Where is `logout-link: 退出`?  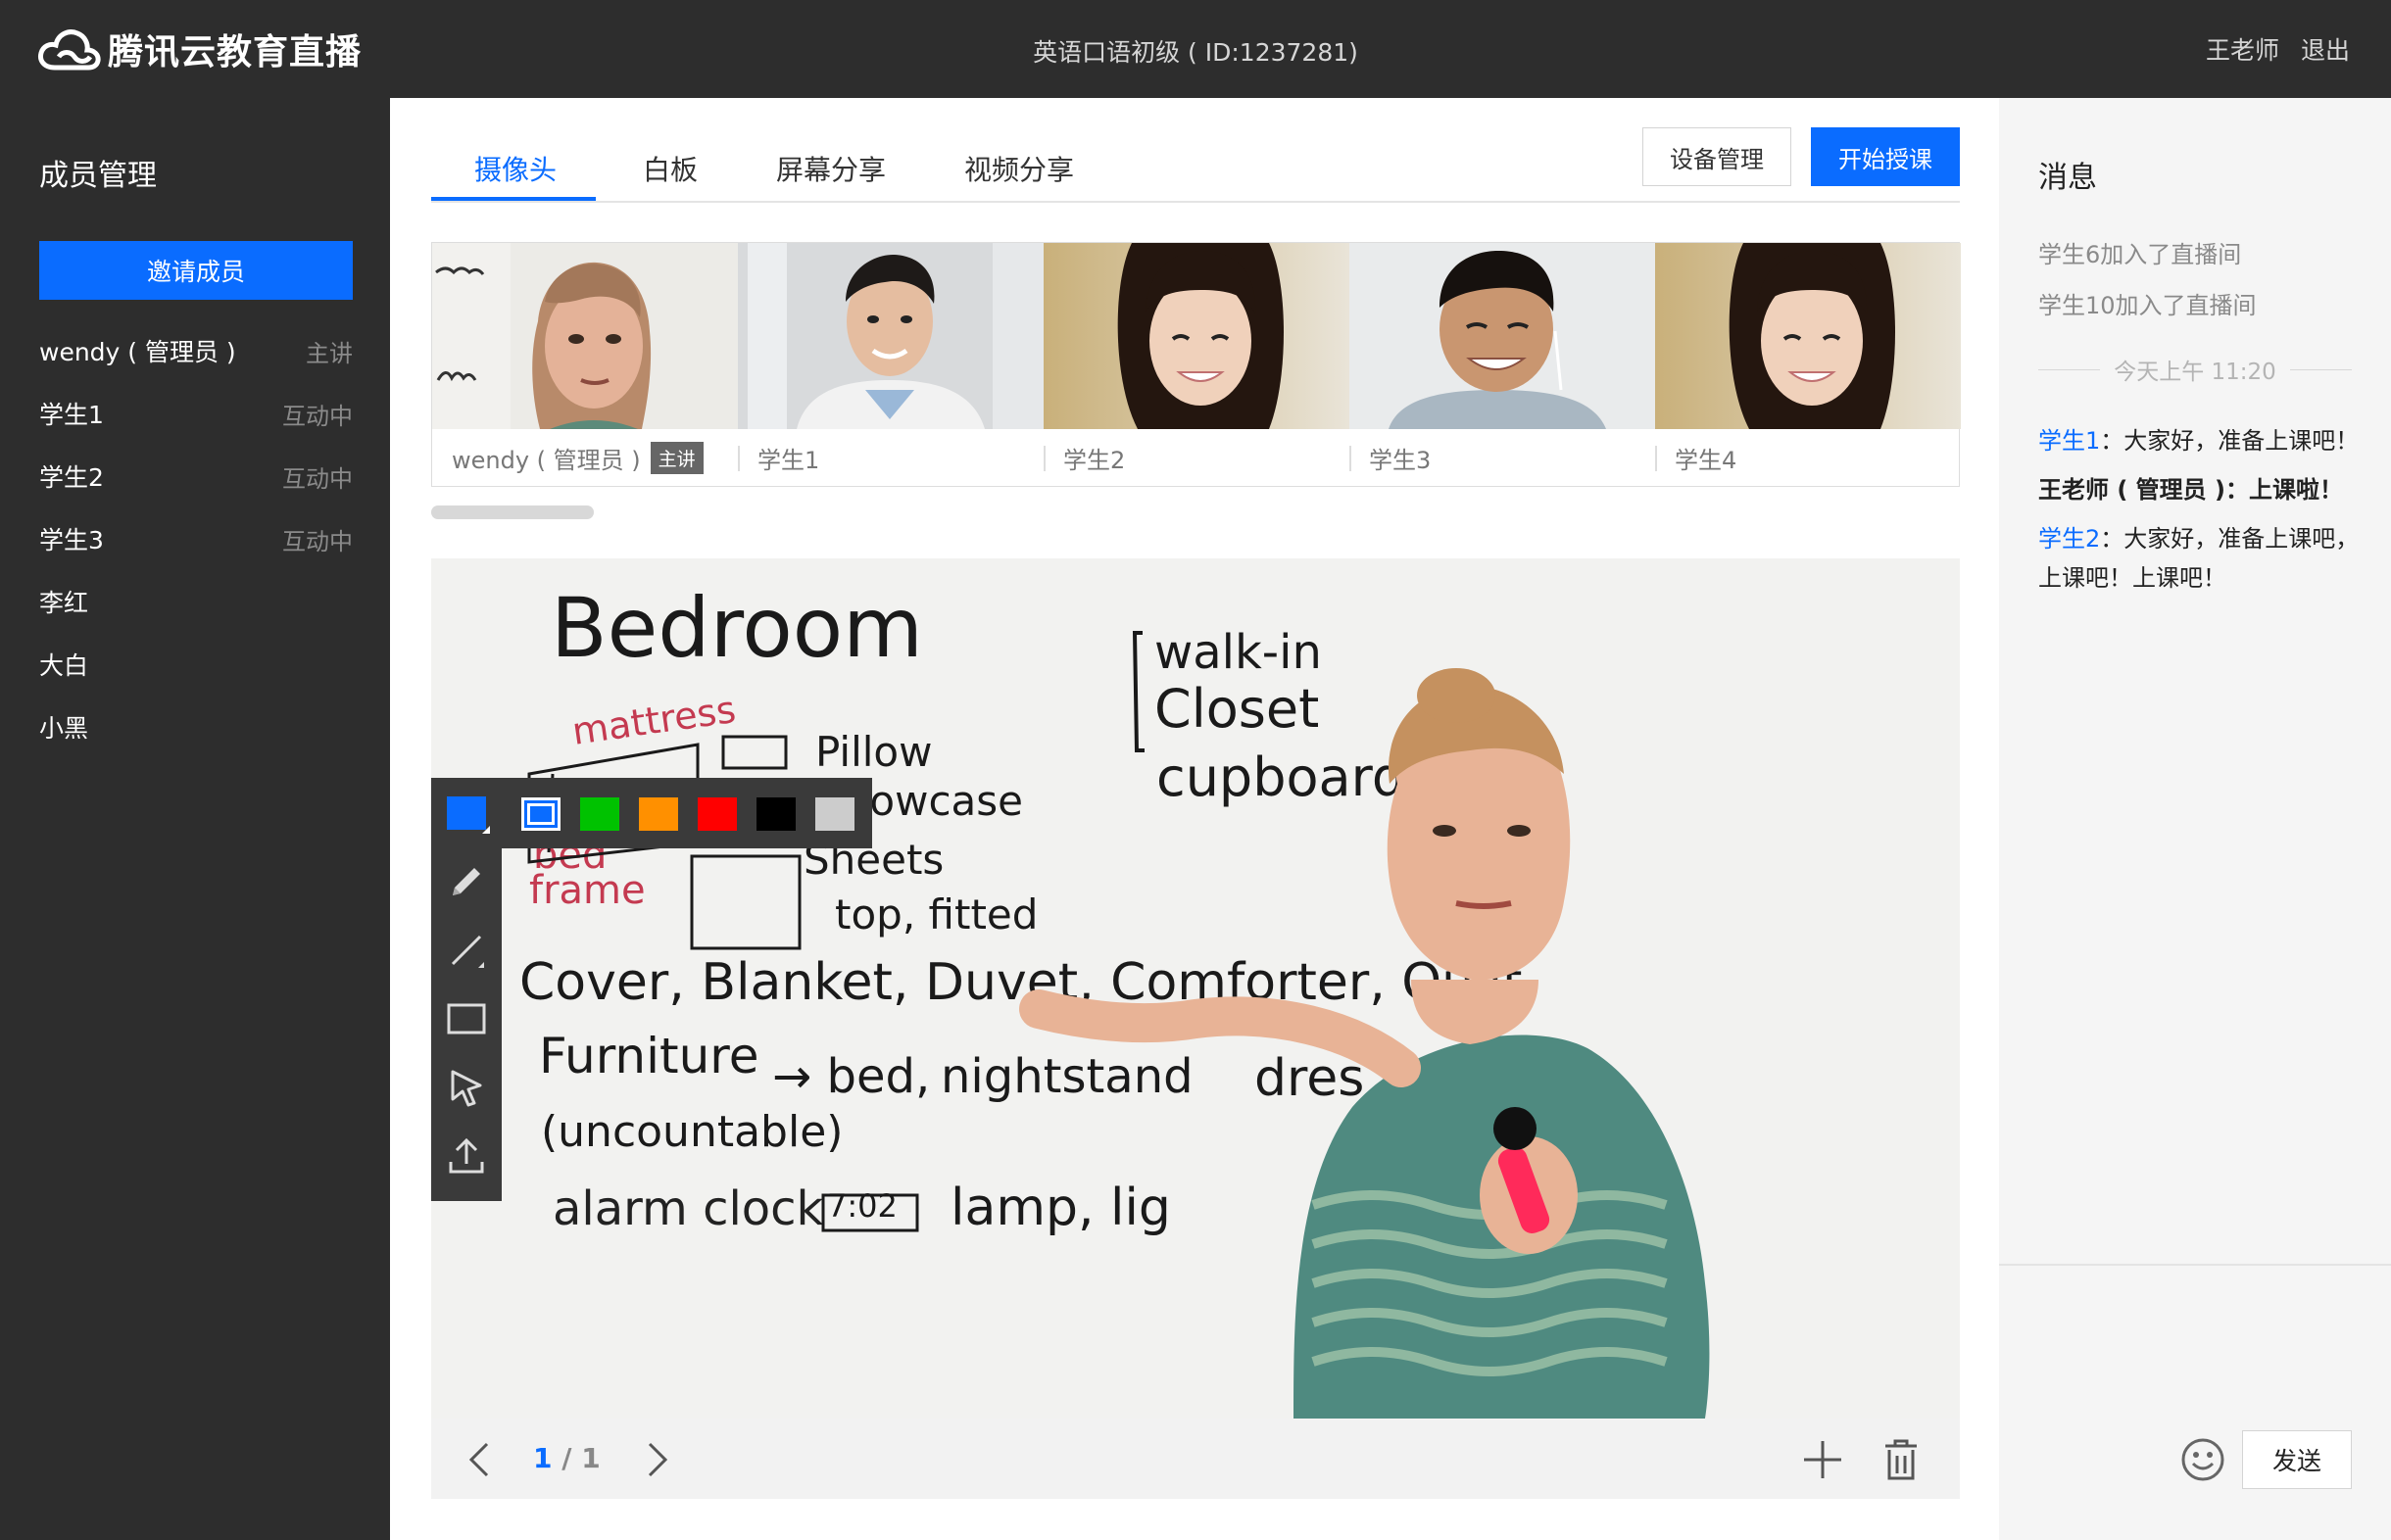
logout-link: 退出 is located at coordinates (2325, 49).